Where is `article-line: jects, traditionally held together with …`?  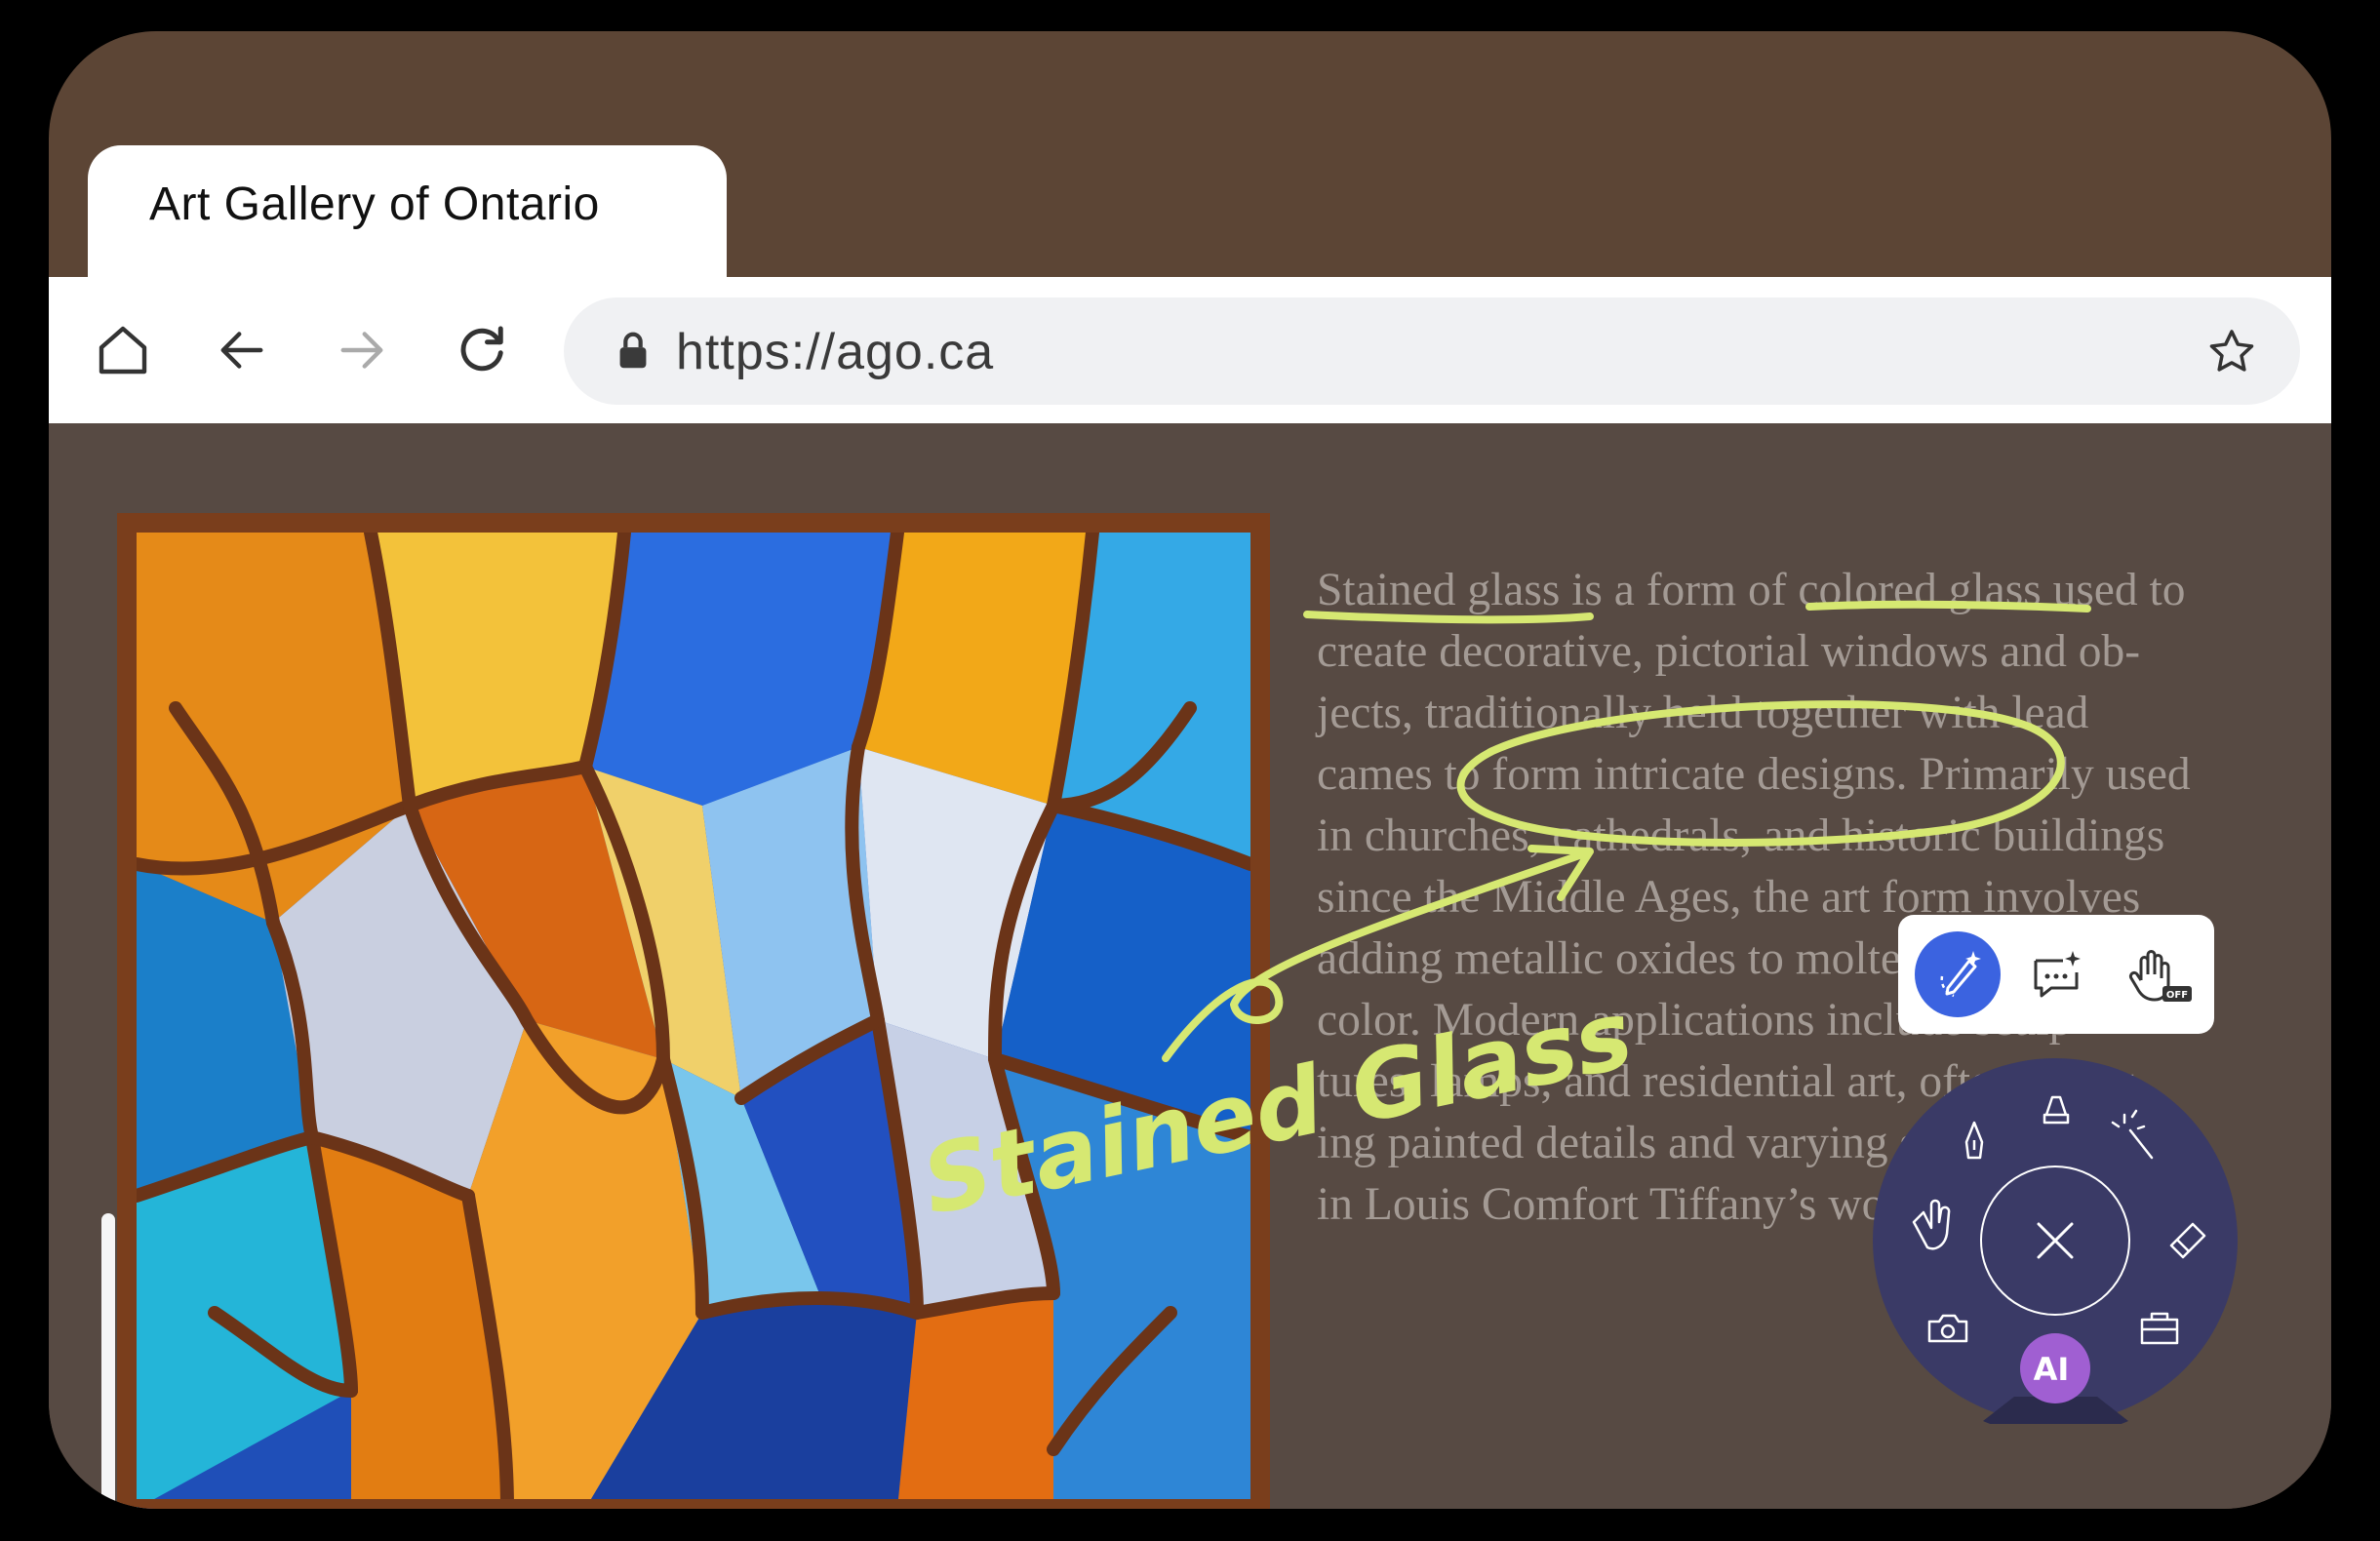
article-line: jects, traditionally held together with … is located at coordinates (1703, 713).